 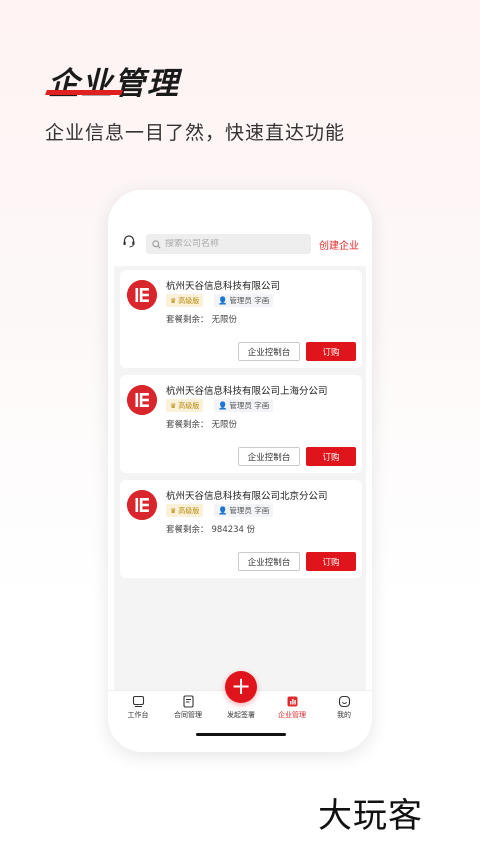 I want to click on tab-enterprise-management: 企业管理, so click(x=292, y=707).